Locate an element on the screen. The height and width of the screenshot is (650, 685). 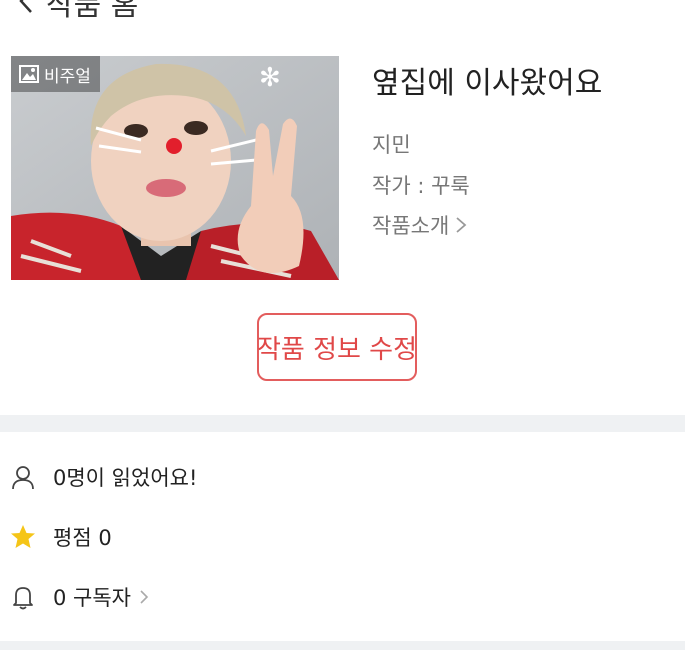
visual-badge: 비주얼 is located at coordinates (55, 74).